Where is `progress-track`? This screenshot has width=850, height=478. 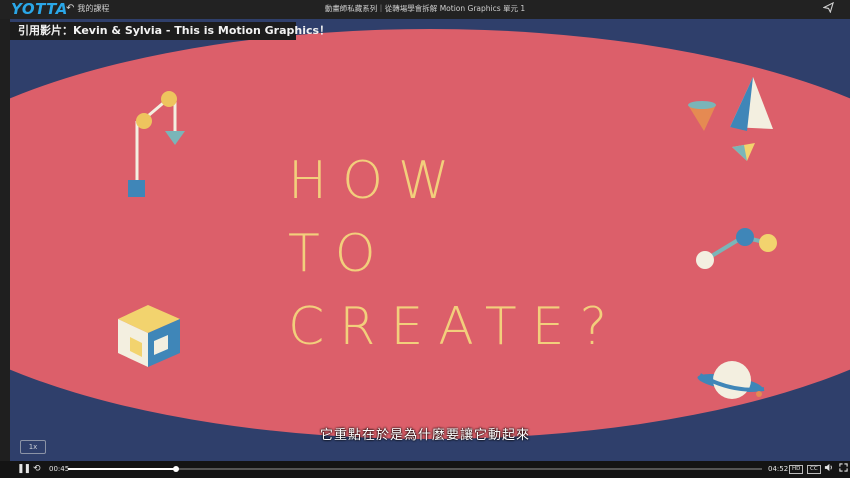
progress-track is located at coordinates (415, 469).